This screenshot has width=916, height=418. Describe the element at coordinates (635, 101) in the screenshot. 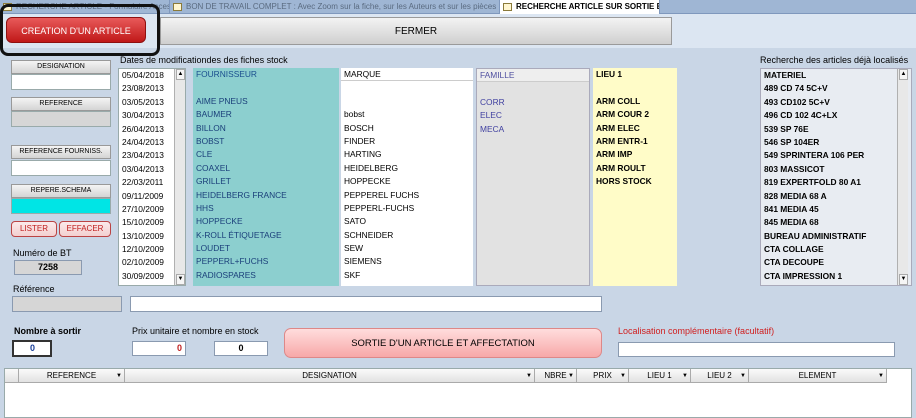

I see `list-item: ARM COLL` at that location.